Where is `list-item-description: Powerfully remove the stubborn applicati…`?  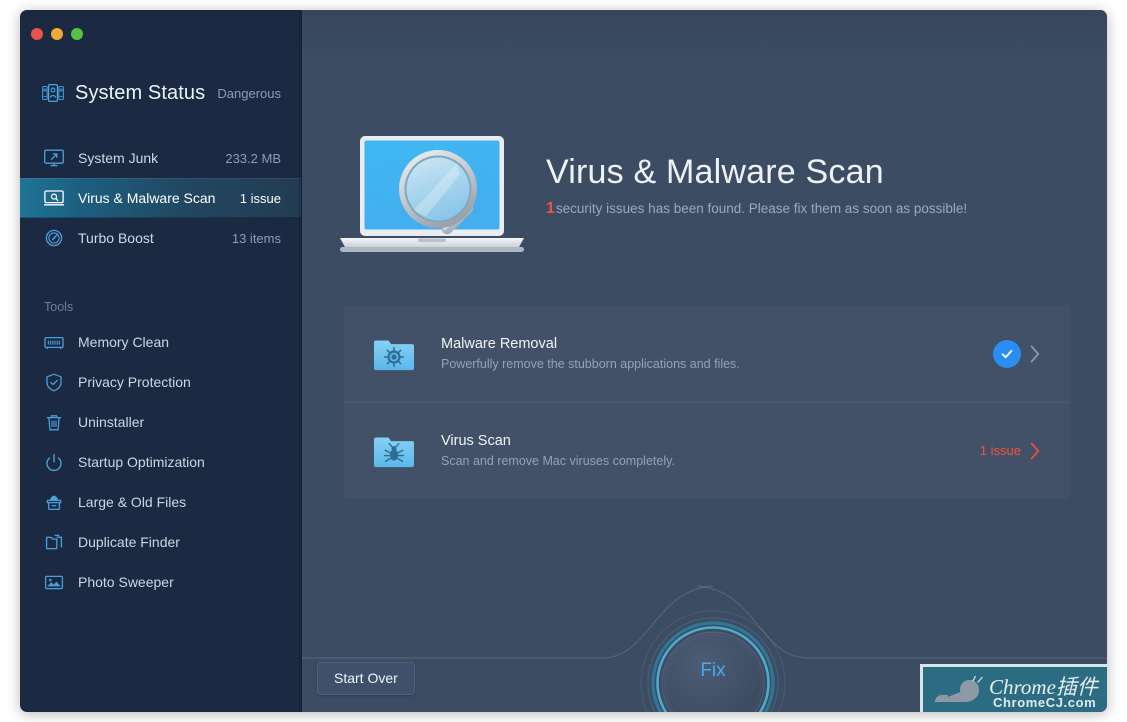 list-item-description: Powerfully remove the stubborn applicati… is located at coordinates (590, 364).